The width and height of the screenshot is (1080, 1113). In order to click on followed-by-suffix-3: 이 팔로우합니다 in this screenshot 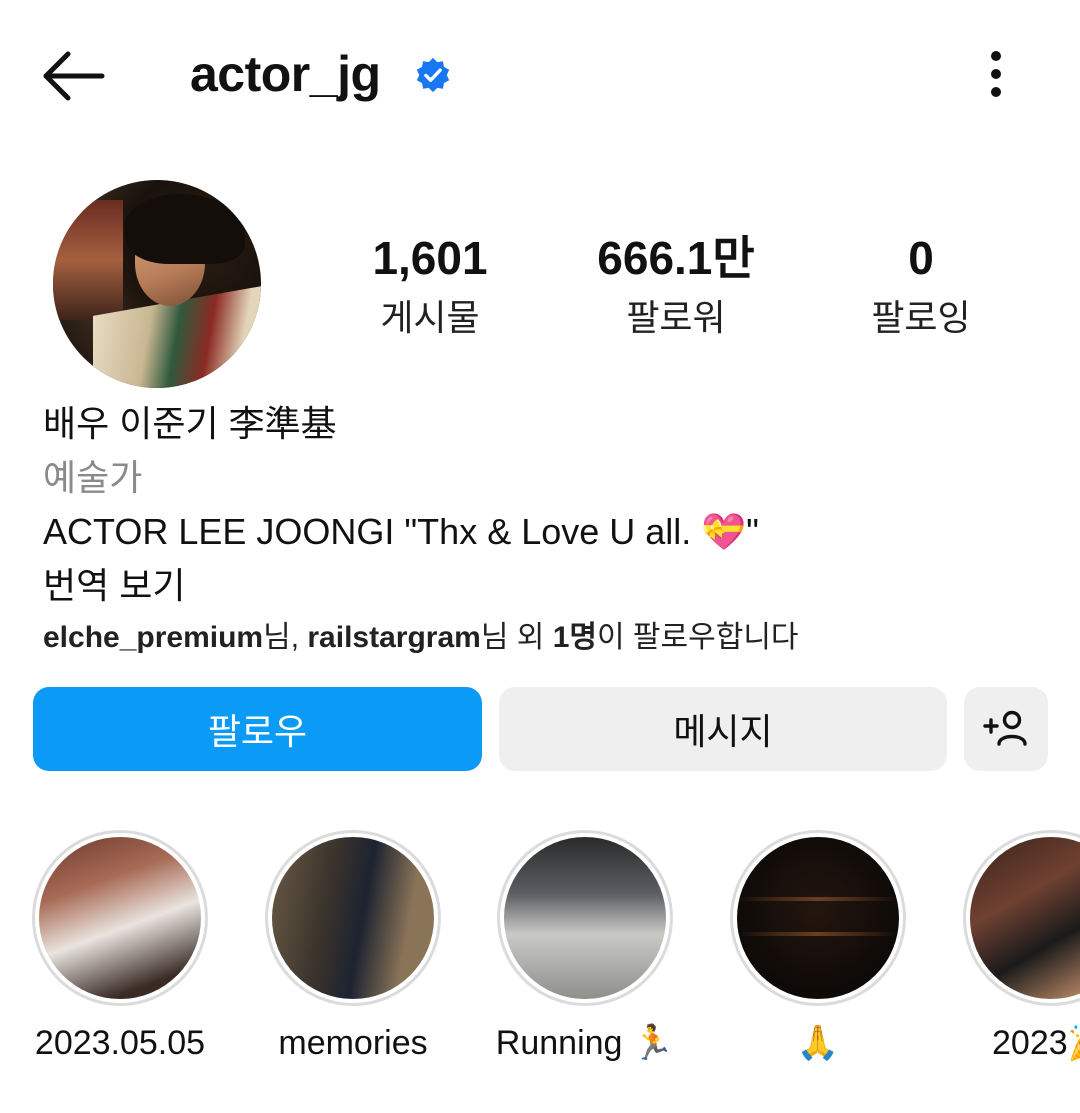, I will do `click(697, 637)`.